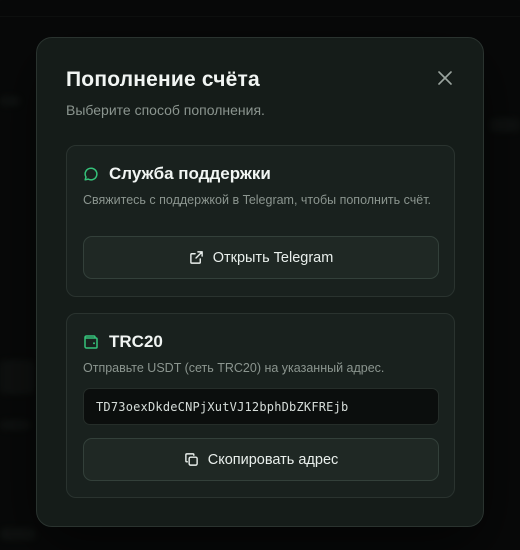 The image size is (520, 550). What do you see at coordinates (191, 459) in the screenshot?
I see `copy-icon` at bounding box center [191, 459].